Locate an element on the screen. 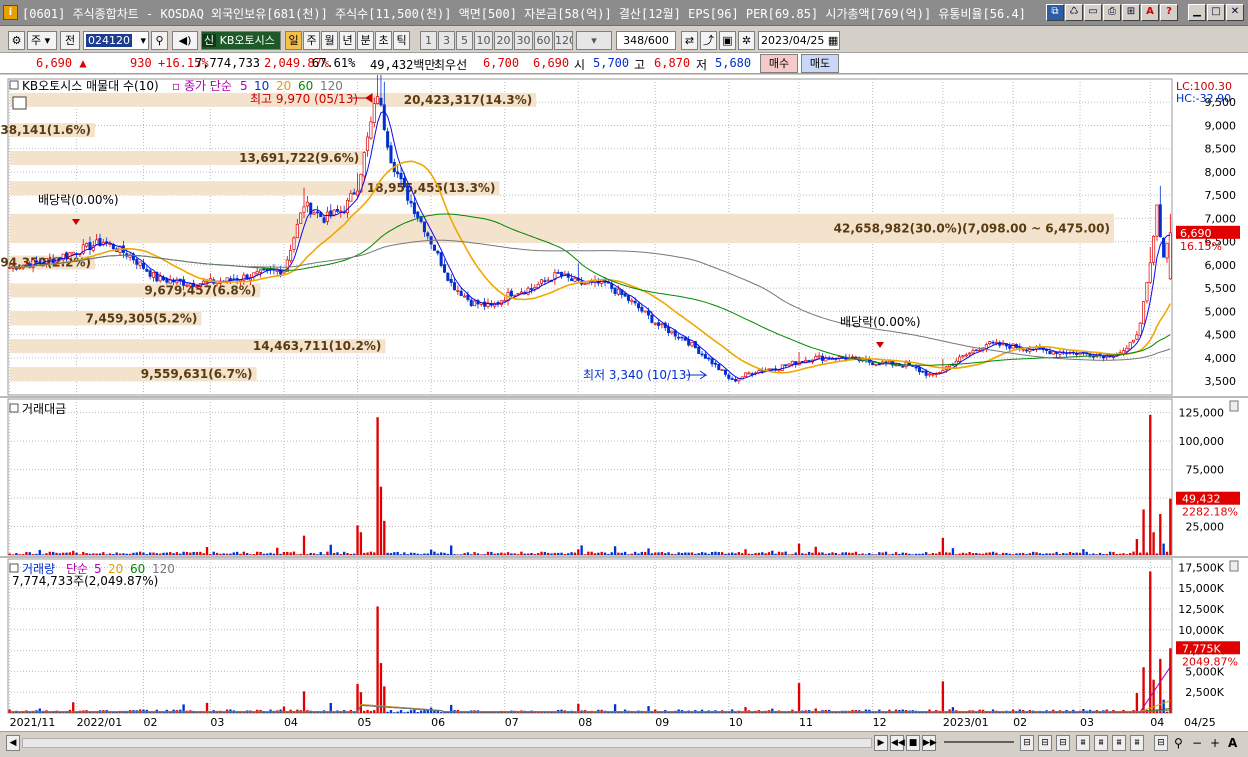 This screenshot has height=757, width=1248. tool8-icon: ⊟ is located at coordinates (1161, 743).